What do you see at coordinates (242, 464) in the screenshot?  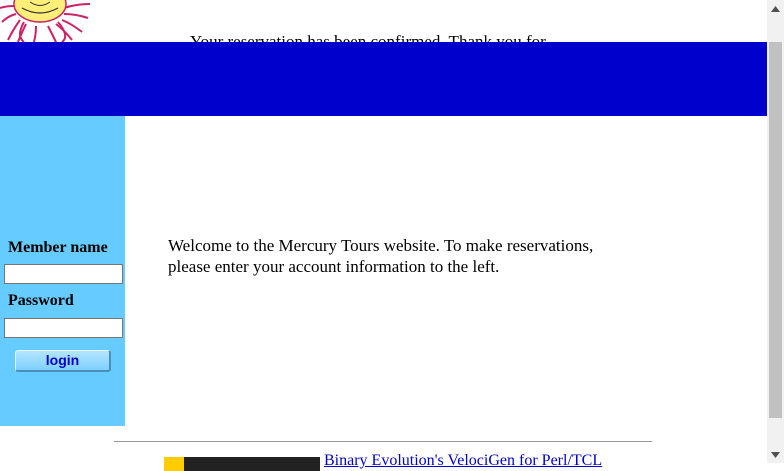 I see `velocigen-badge-icon` at bounding box center [242, 464].